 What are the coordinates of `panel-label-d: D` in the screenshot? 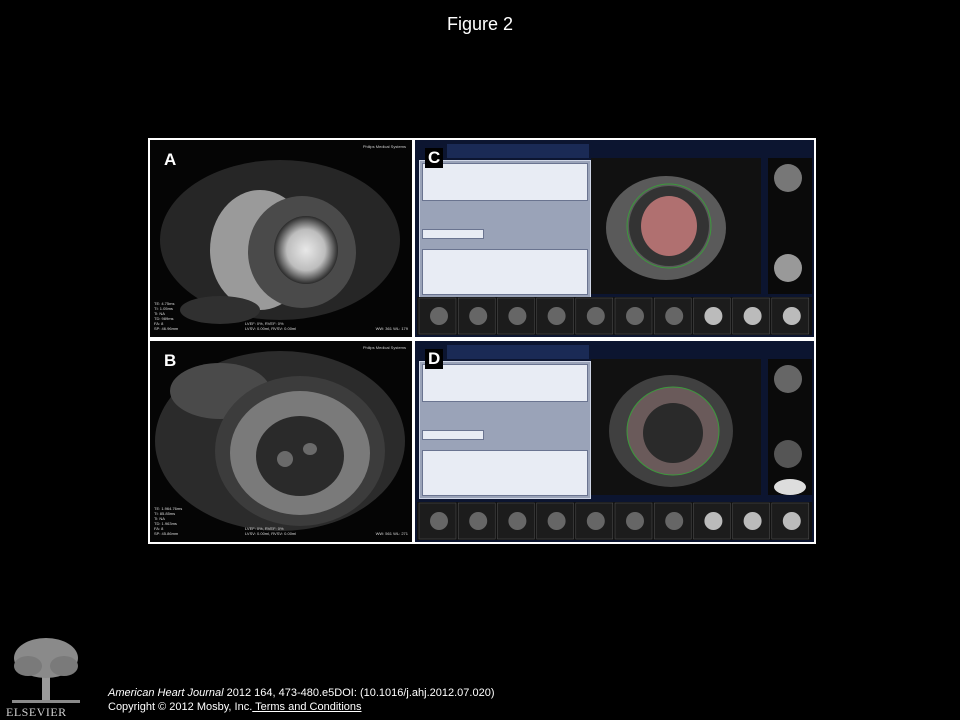 It's located at (434, 359).